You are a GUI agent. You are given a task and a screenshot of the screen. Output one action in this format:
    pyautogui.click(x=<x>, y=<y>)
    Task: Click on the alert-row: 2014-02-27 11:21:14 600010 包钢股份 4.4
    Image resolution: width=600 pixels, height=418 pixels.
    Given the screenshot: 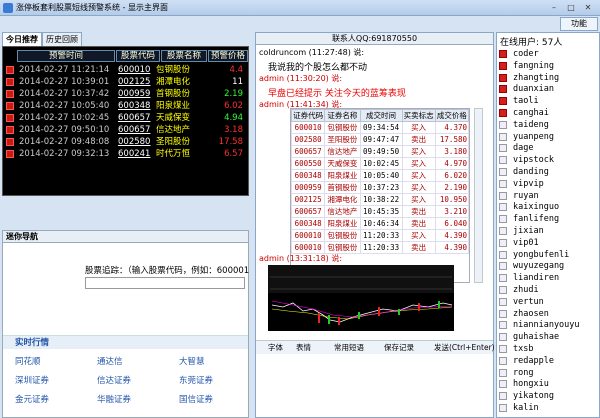 What is the action you would take?
    pyautogui.click(x=125, y=70)
    